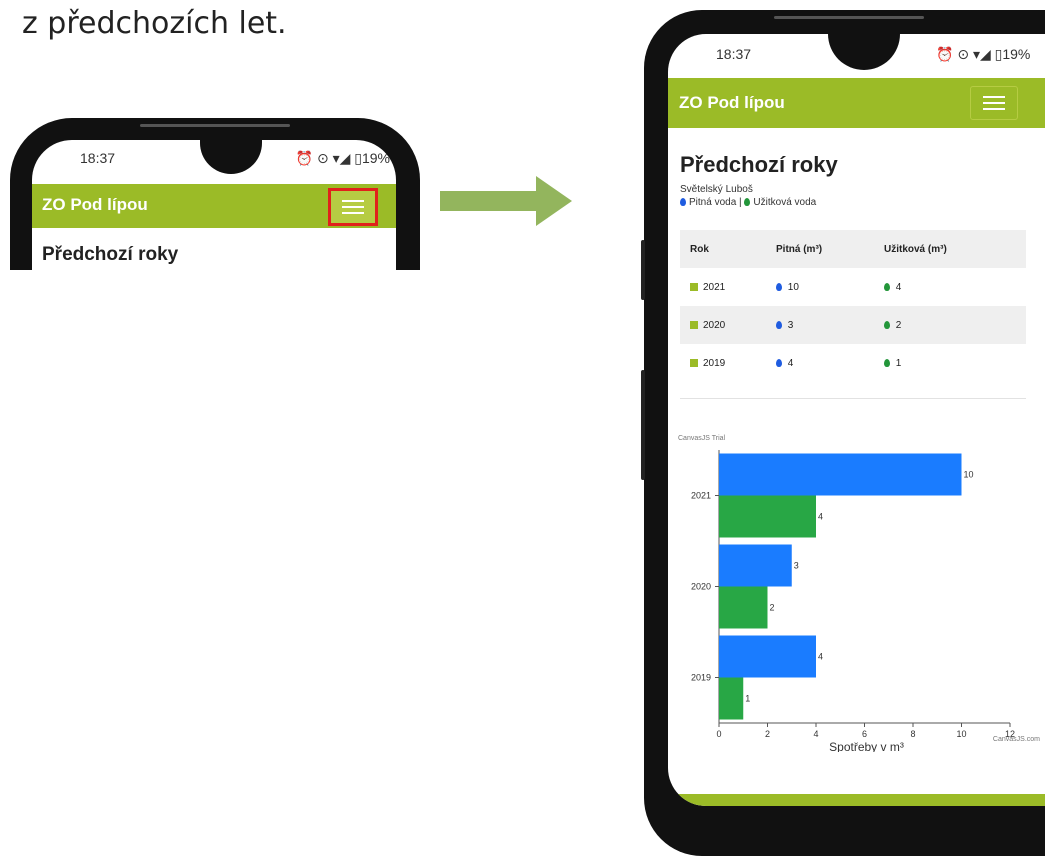 The width and height of the screenshot is (1045, 856). I want to click on y-category-label: 2021, so click(701, 496).